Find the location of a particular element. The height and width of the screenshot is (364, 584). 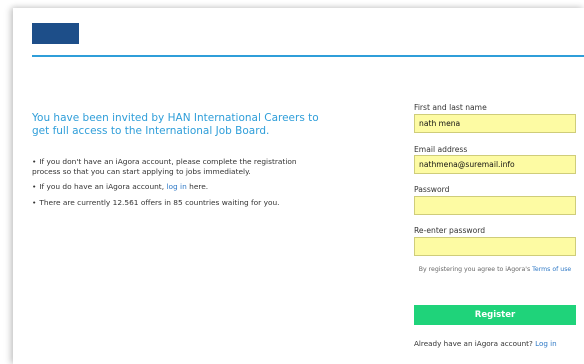

inline-login-link: log in is located at coordinates (176, 186).